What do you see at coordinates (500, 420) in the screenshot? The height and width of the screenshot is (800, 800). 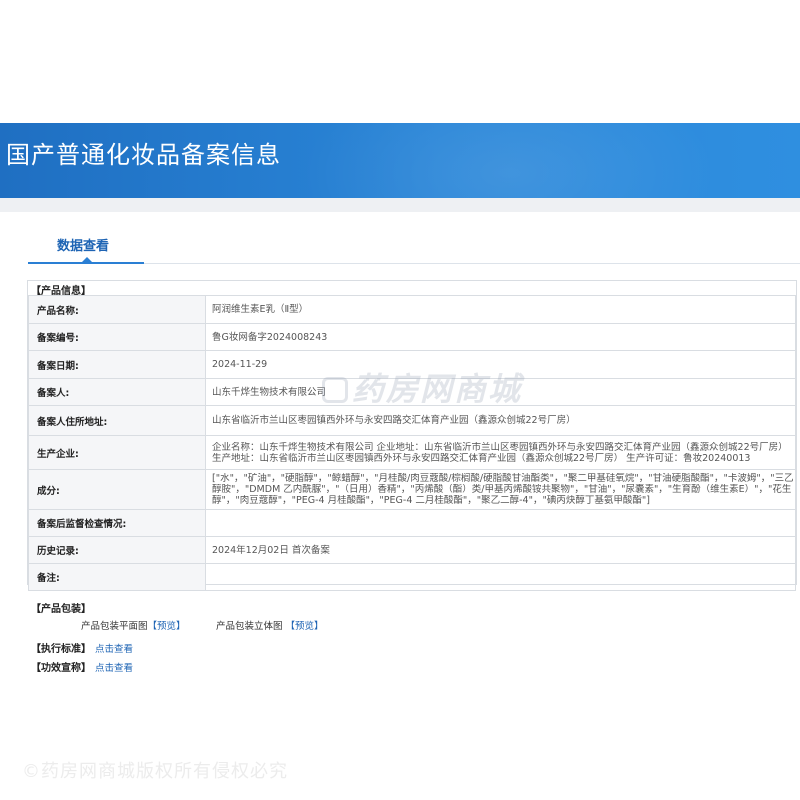 I see `registrant-address-value: 山东省临沂市兰山区枣园镇西外环与永安四路交汇体育产业园（鑫源众创城22号厂房）` at bounding box center [500, 420].